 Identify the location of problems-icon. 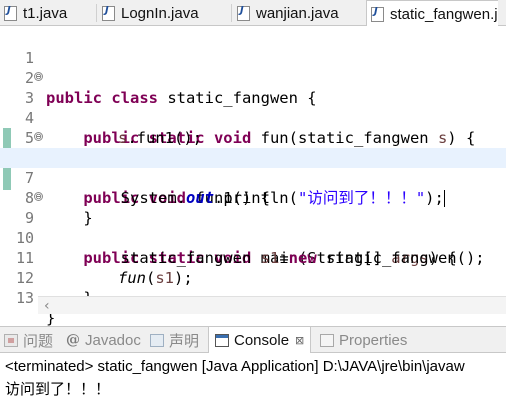
(11, 340).